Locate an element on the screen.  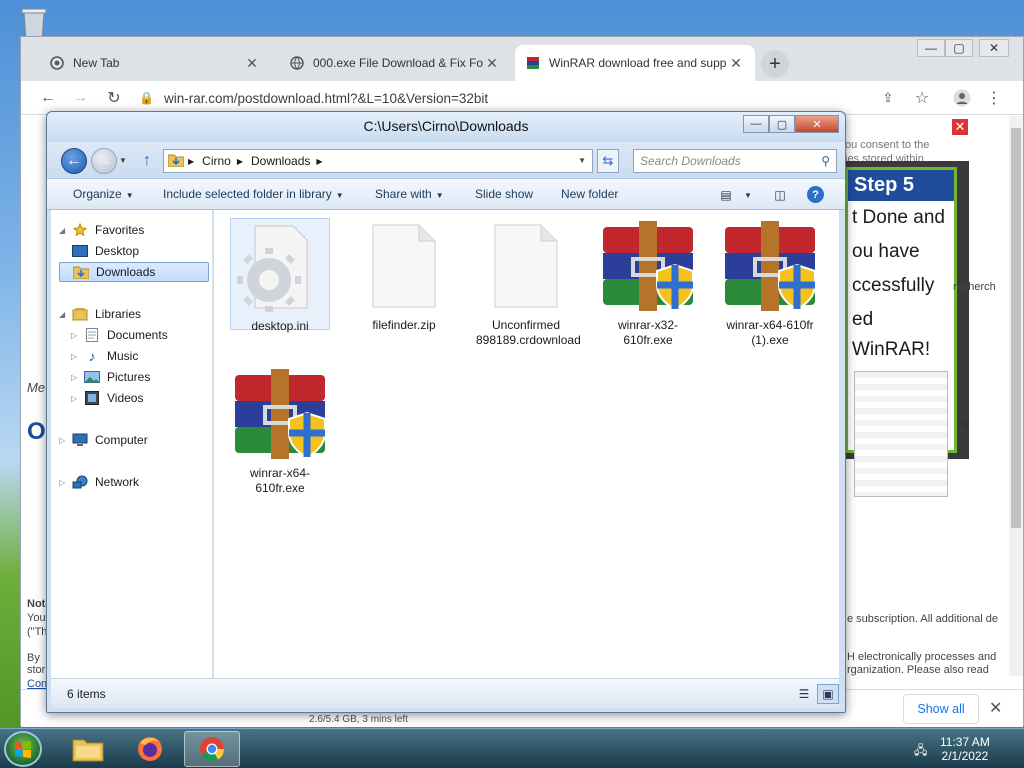
close-ad-icon: ✕ is located at coordinates (960, 127).